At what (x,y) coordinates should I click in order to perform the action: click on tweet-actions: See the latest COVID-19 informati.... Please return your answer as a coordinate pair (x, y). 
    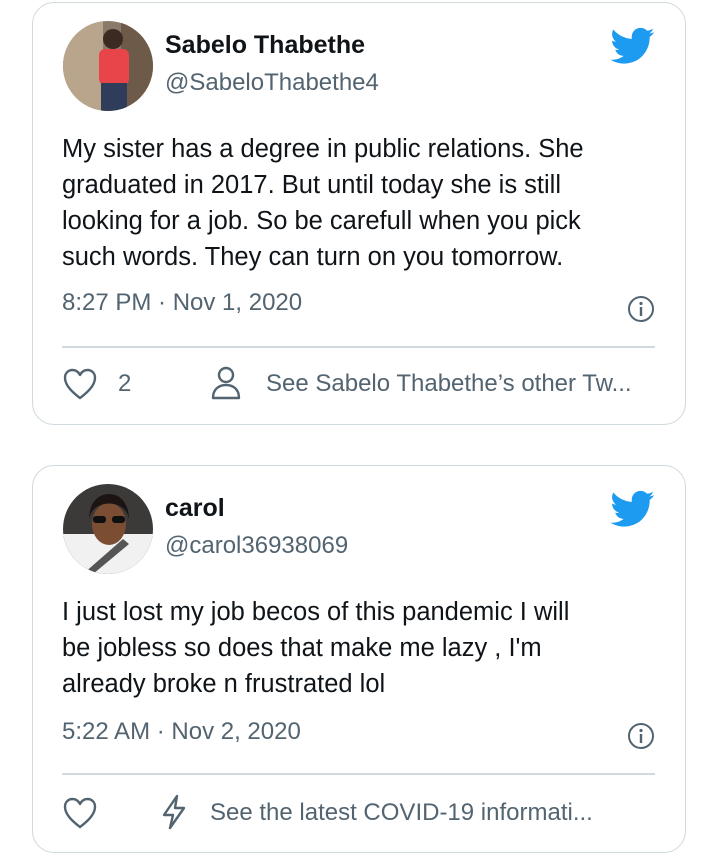
    Looking at the image, I should click on (358, 814).